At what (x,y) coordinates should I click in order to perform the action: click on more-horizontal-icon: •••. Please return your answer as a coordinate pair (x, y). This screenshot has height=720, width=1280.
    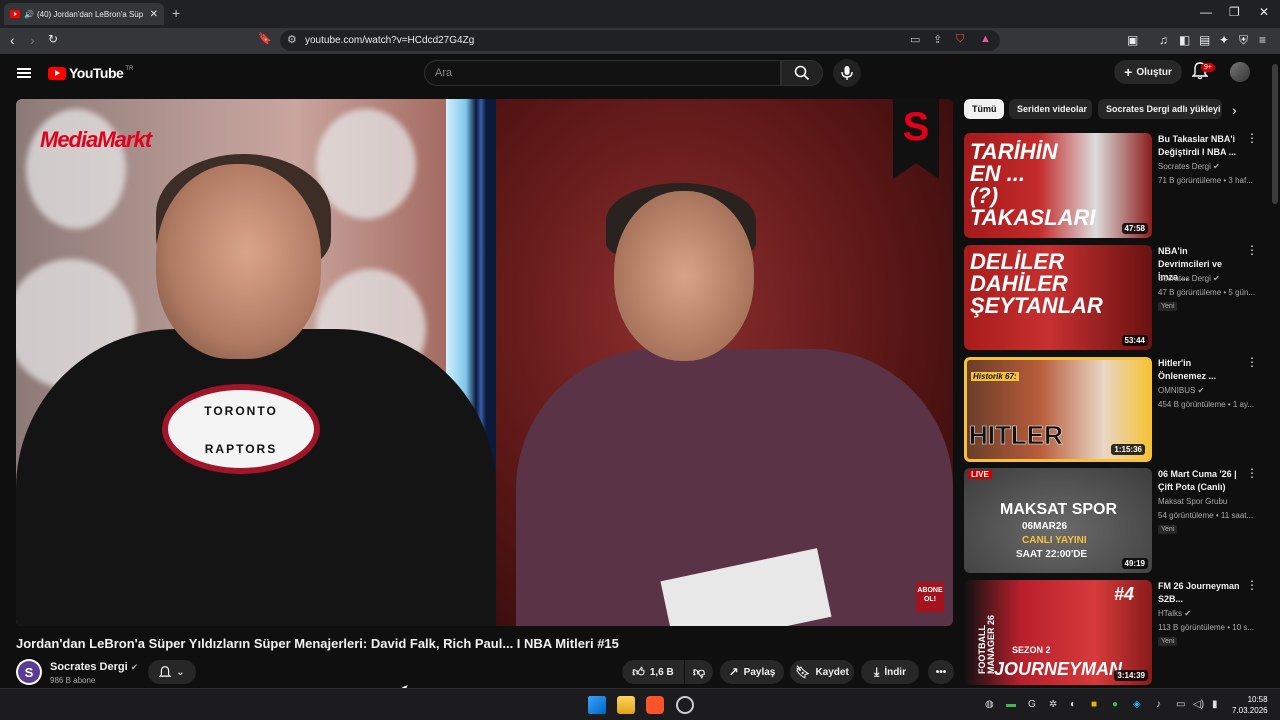
    Looking at the image, I should click on (941, 672).